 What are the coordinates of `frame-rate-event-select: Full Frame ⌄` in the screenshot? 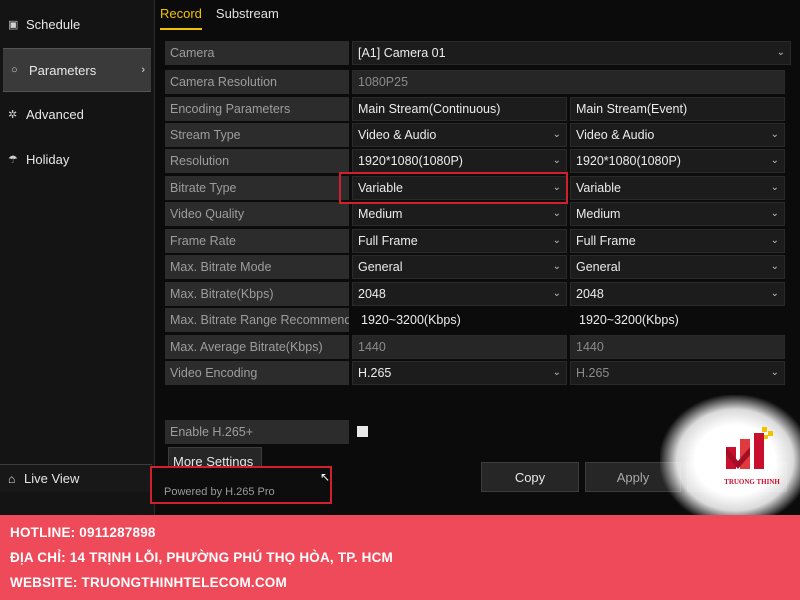 It's located at (677, 241).